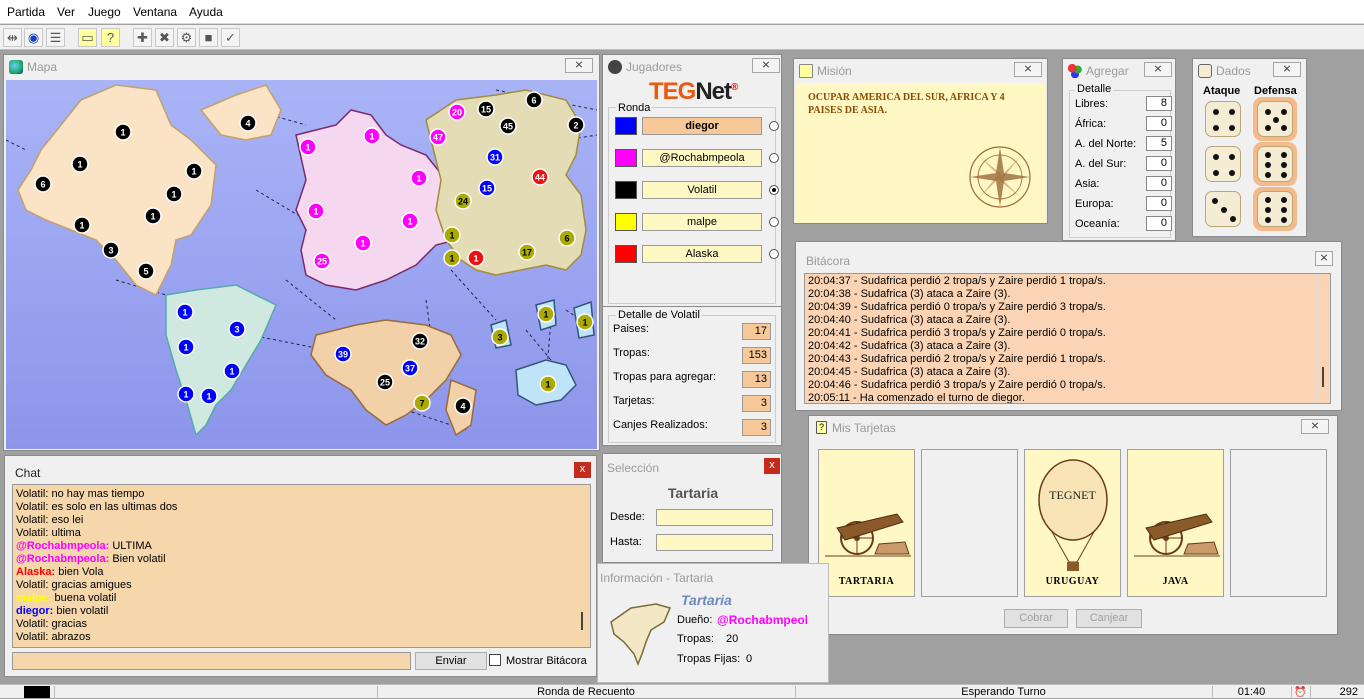 The height and width of the screenshot is (699, 1364). What do you see at coordinates (42, 185) in the screenshot?
I see `army-count-4: 6` at bounding box center [42, 185].